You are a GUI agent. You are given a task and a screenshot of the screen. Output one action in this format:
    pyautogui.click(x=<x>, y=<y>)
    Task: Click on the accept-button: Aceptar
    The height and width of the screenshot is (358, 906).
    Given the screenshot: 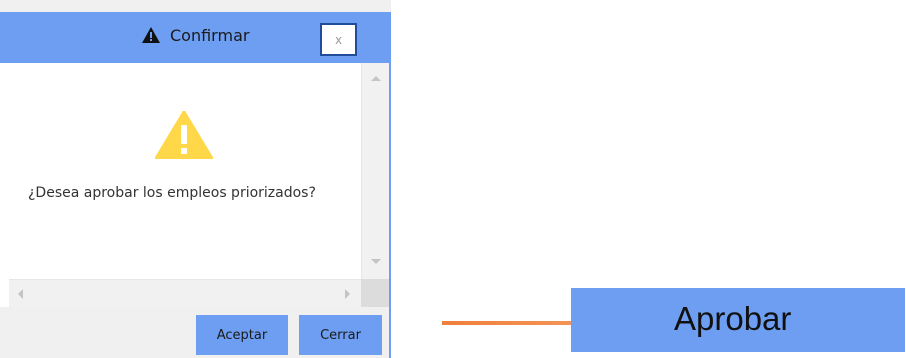 What is the action you would take?
    pyautogui.click(x=242, y=335)
    